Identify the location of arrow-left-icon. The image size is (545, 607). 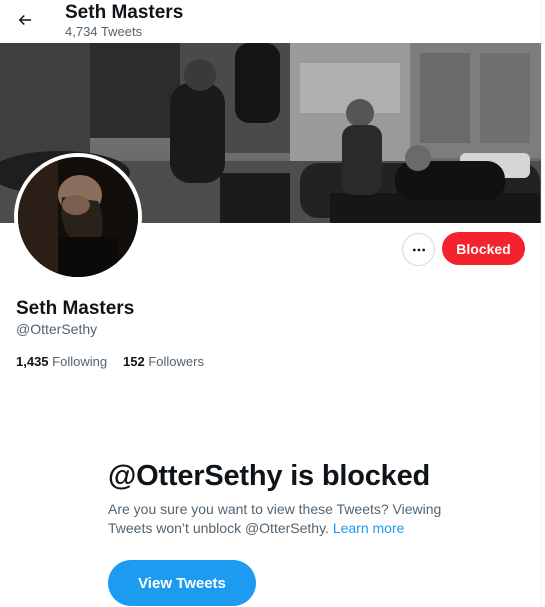
(24, 20).